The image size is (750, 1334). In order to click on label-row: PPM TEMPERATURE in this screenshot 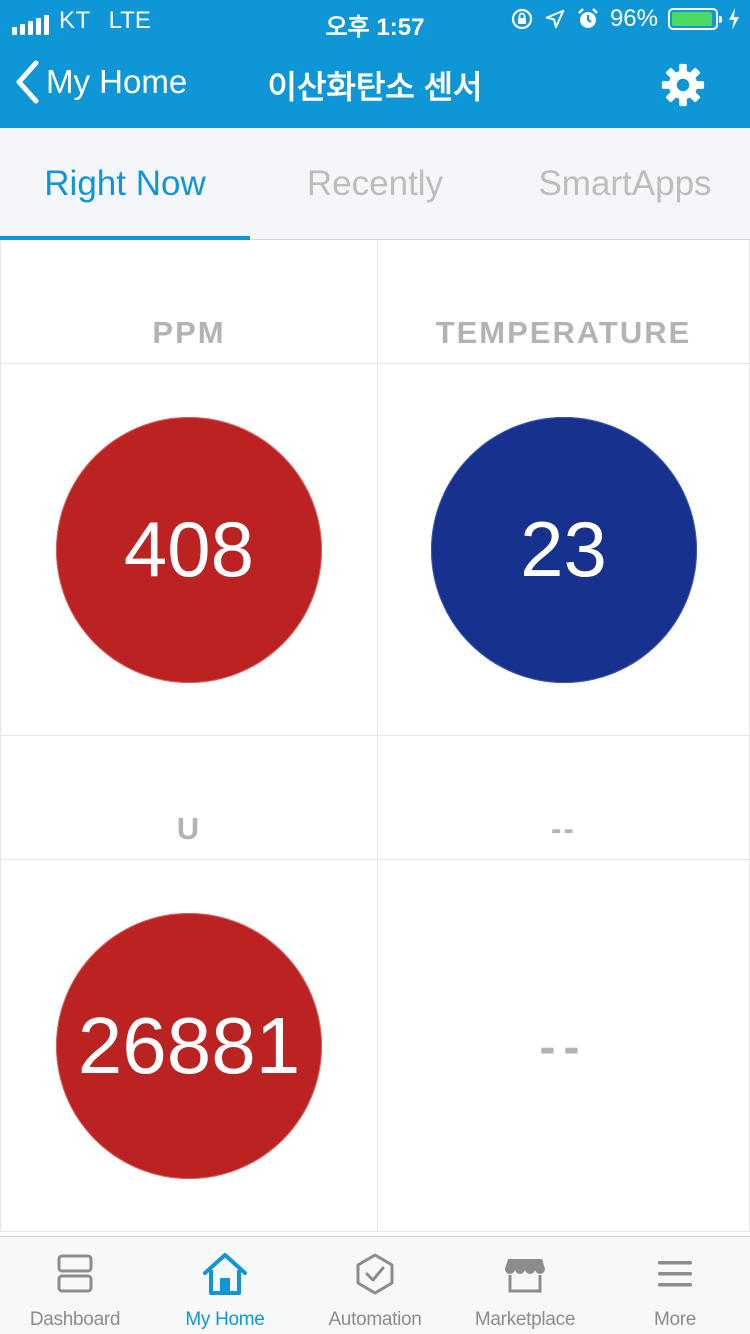, I will do `click(375, 302)`.